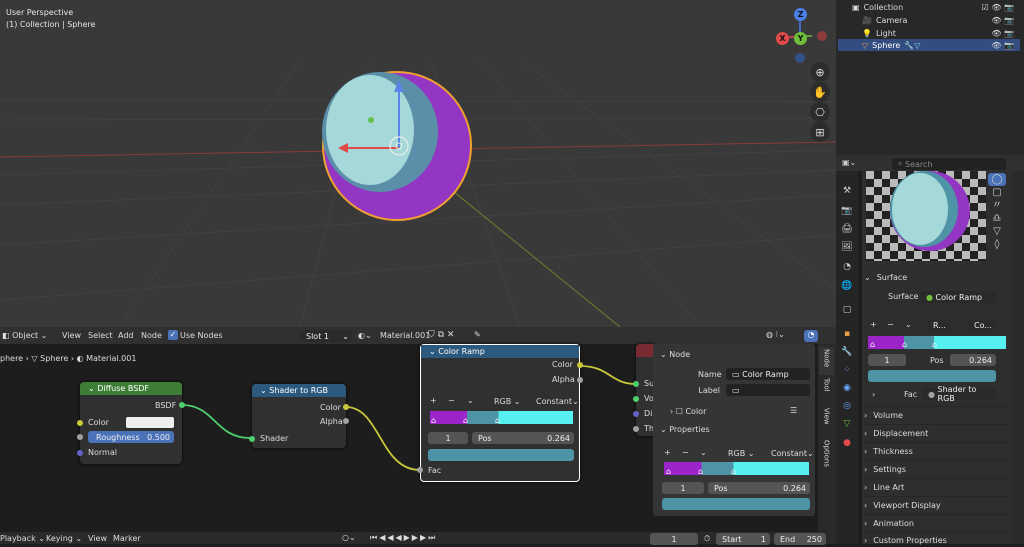 The width and height of the screenshot is (1024, 547). What do you see at coordinates (936, 540) in the screenshot?
I see `custom-properties-panel-header: › Custom Properties` at bounding box center [936, 540].